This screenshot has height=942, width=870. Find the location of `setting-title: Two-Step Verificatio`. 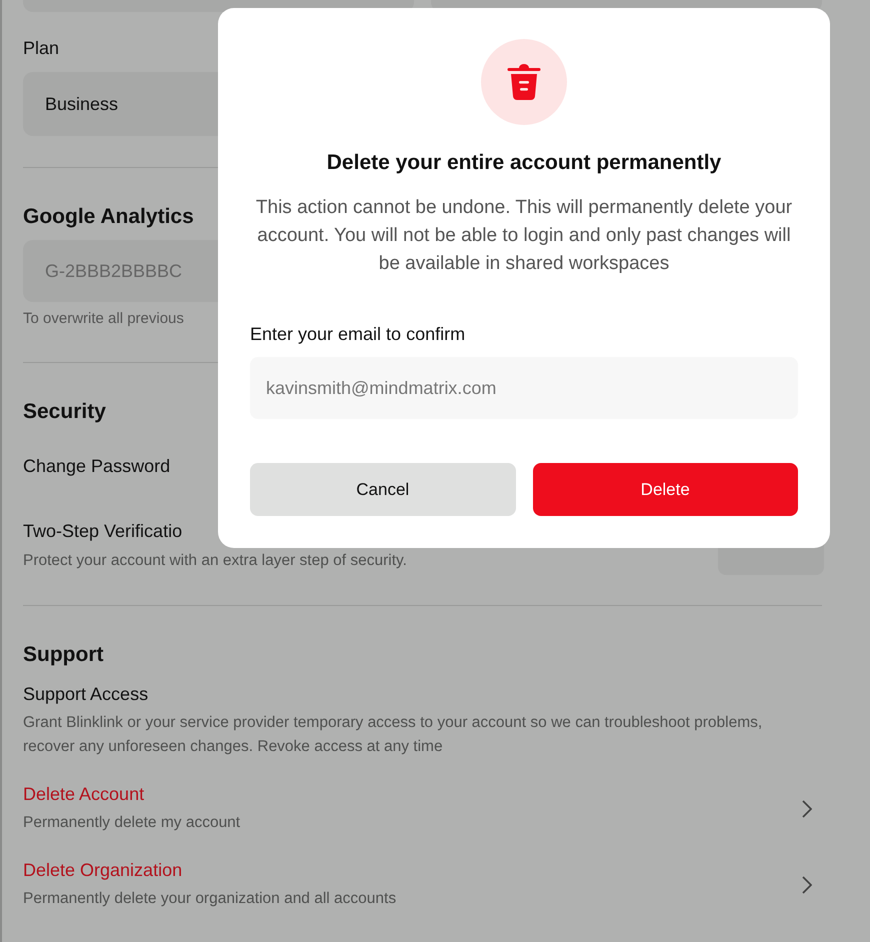

setting-title: Two-Step Verificatio is located at coordinates (103, 531).